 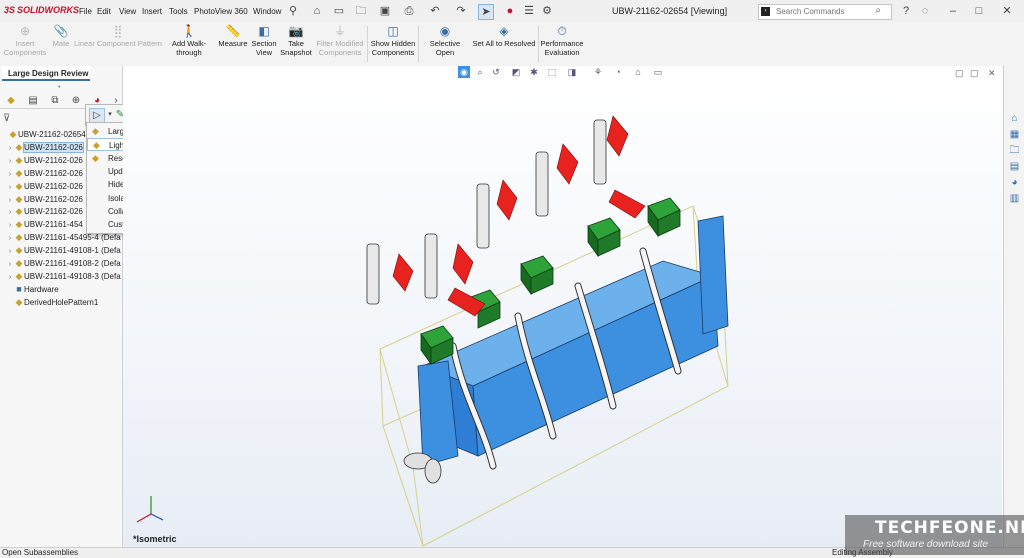 What do you see at coordinates (267, 11) in the screenshot?
I see `menu-window: Window` at bounding box center [267, 11].